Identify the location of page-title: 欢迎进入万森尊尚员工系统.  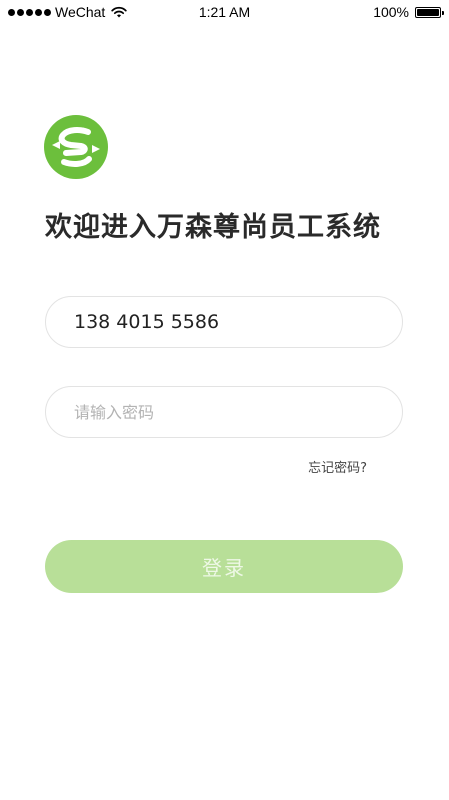
(213, 227).